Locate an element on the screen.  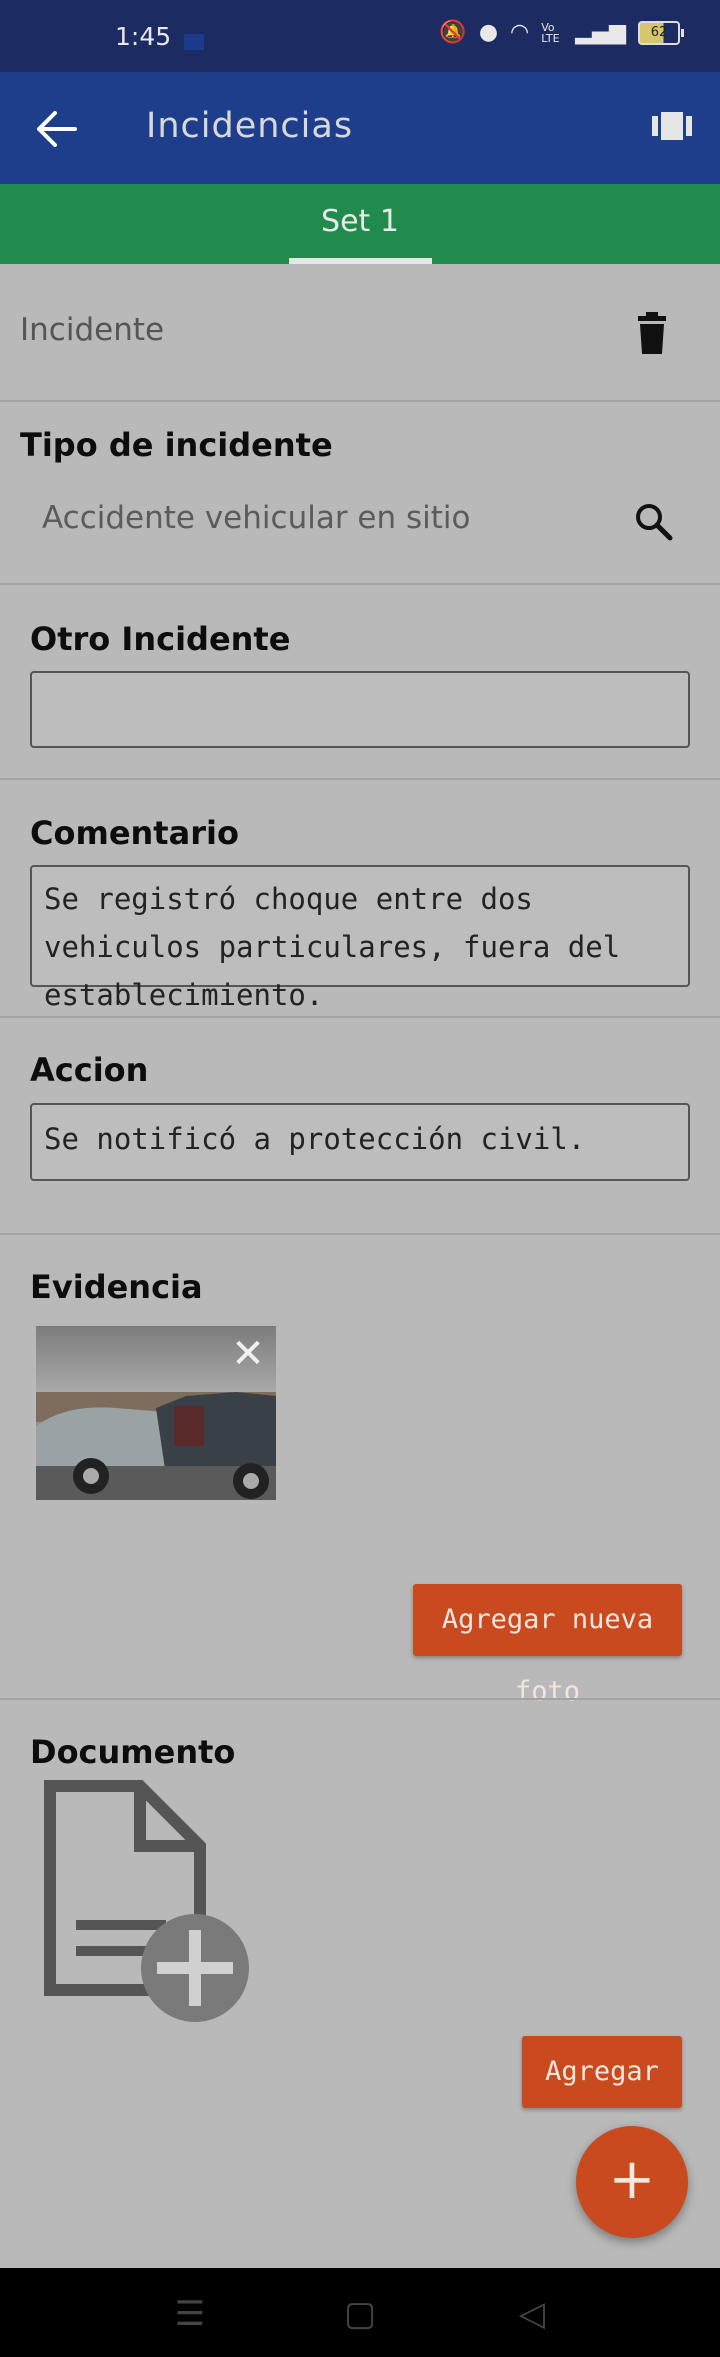
documento-label: Documento is located at coordinates (133, 1752).